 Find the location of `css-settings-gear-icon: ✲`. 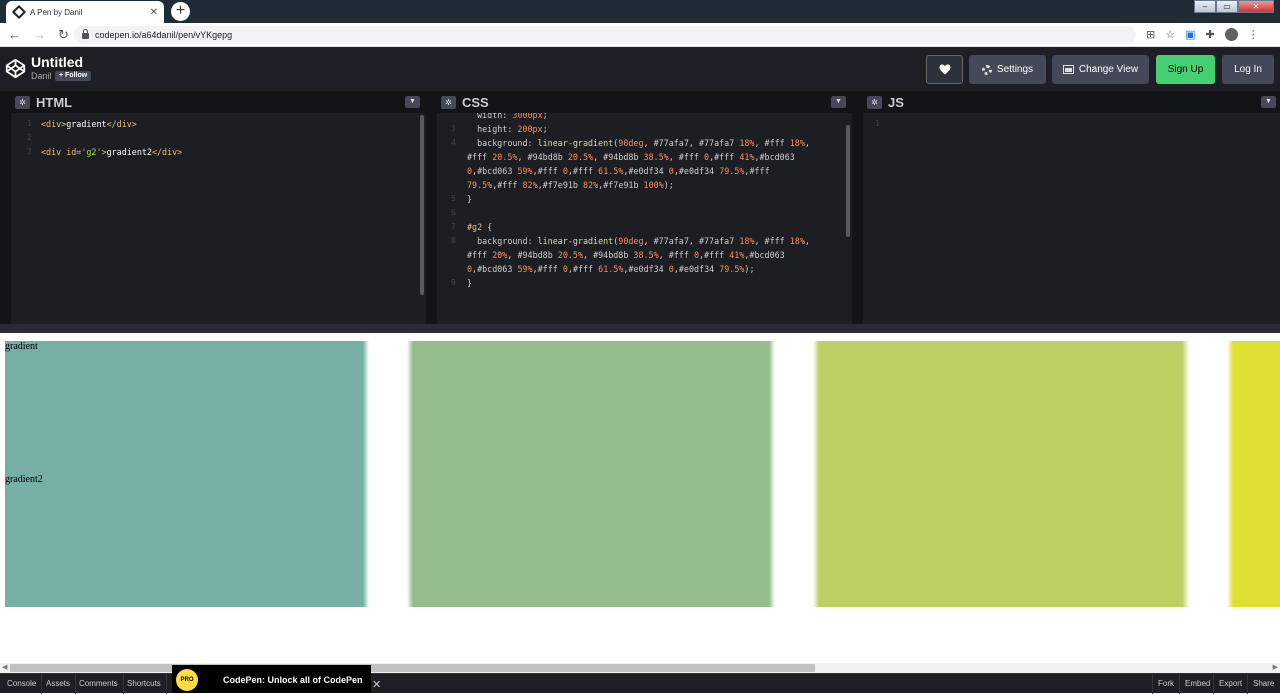

css-settings-gear-icon: ✲ is located at coordinates (448, 102).